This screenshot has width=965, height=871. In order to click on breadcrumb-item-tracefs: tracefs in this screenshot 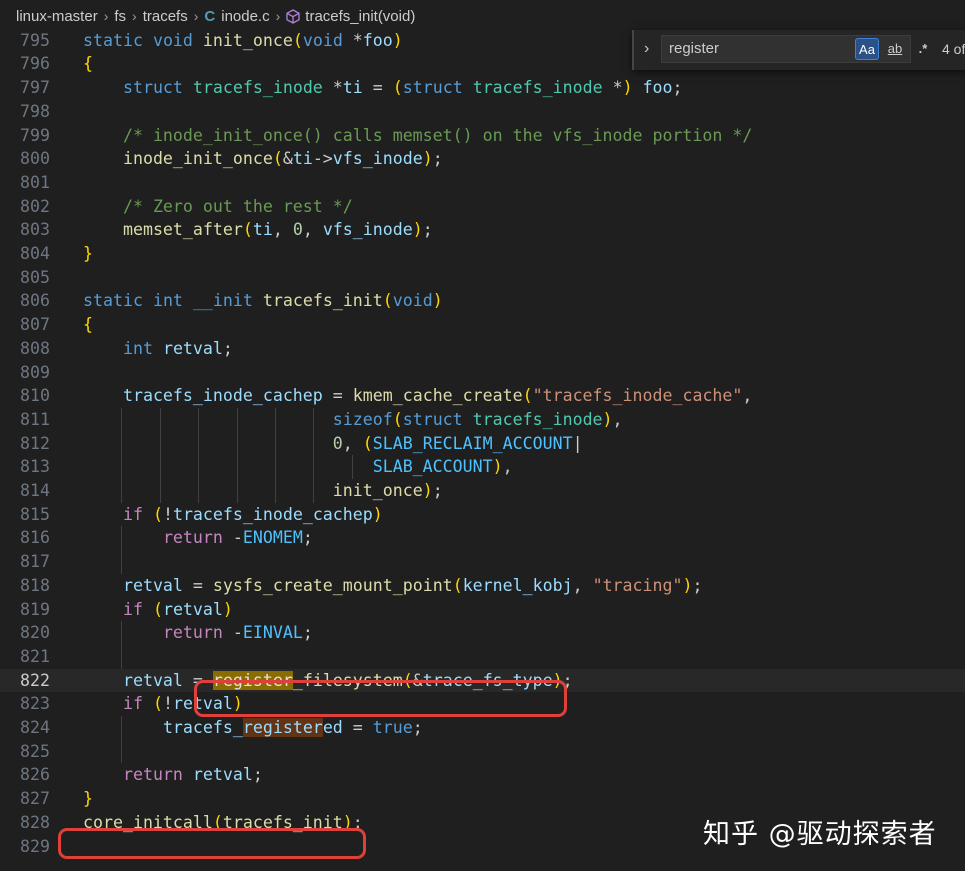, I will do `click(165, 16)`.